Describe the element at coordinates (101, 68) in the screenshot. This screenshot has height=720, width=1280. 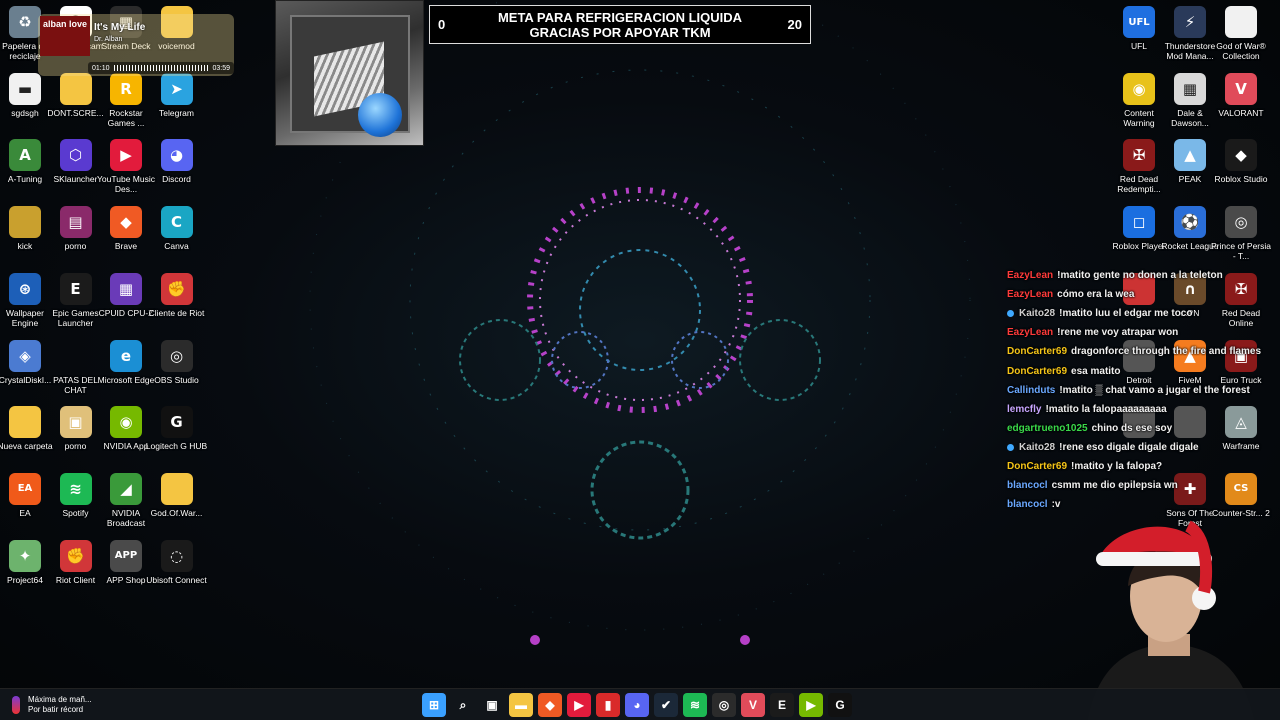
I see `elapsed-time: 01:10` at that location.